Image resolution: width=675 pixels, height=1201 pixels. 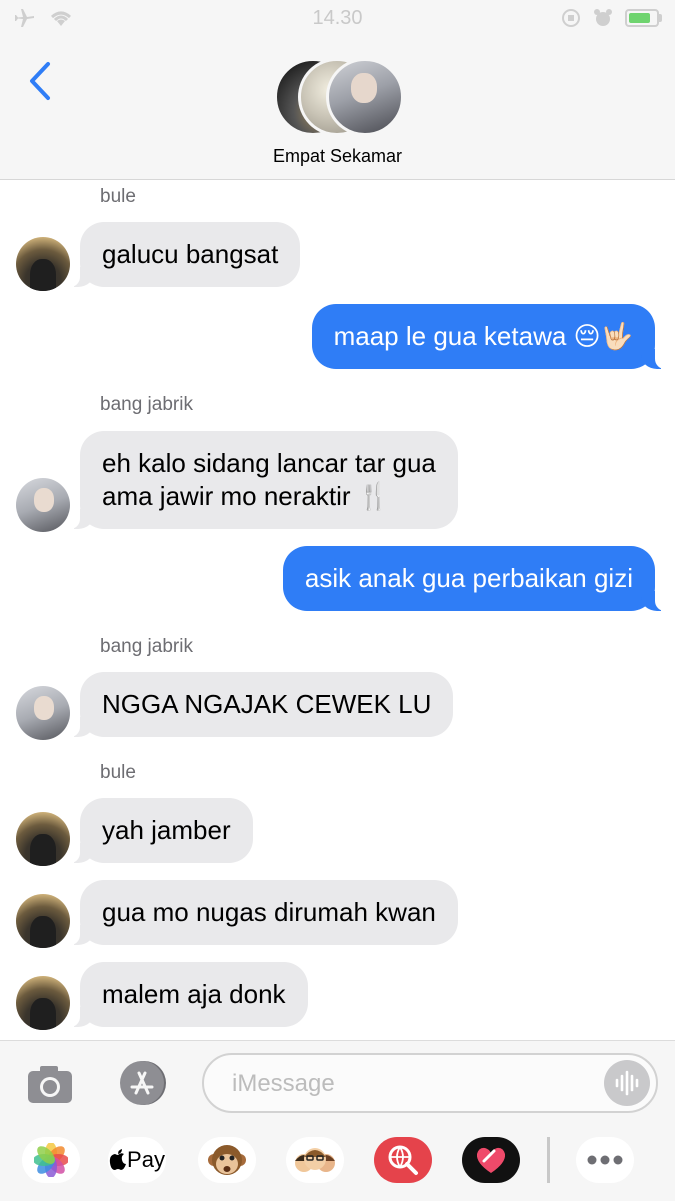 What do you see at coordinates (161, 830) in the screenshot?
I see `incoming-message: yah jamber` at bounding box center [161, 830].